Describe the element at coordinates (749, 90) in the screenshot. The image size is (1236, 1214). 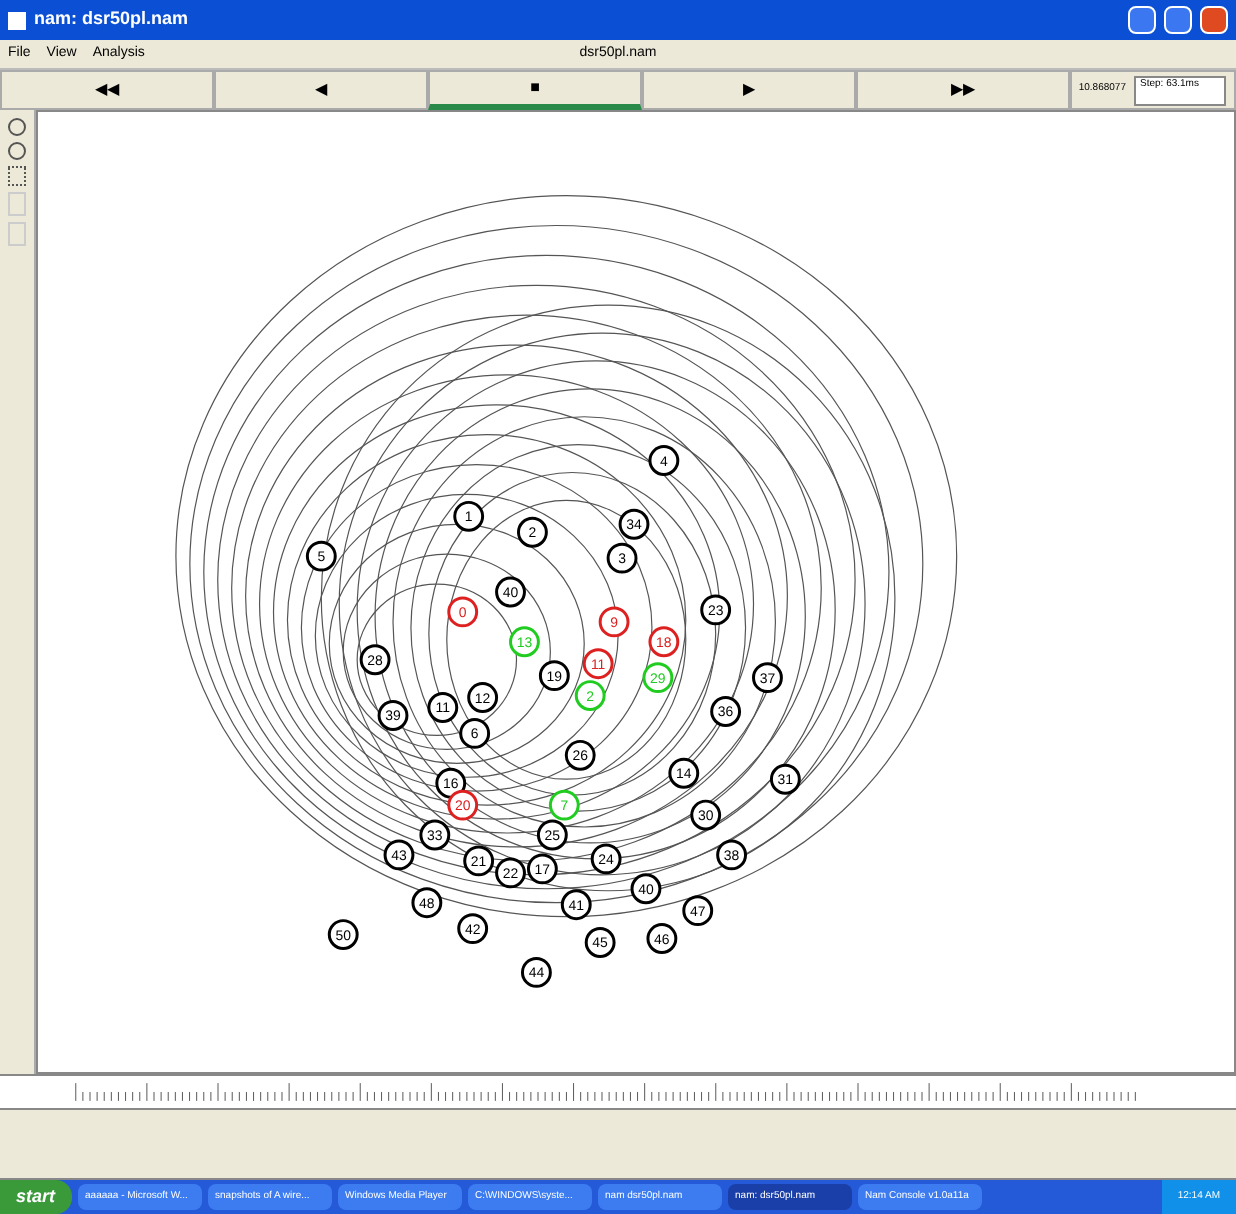
I see `playback-button: ▶` at that location.